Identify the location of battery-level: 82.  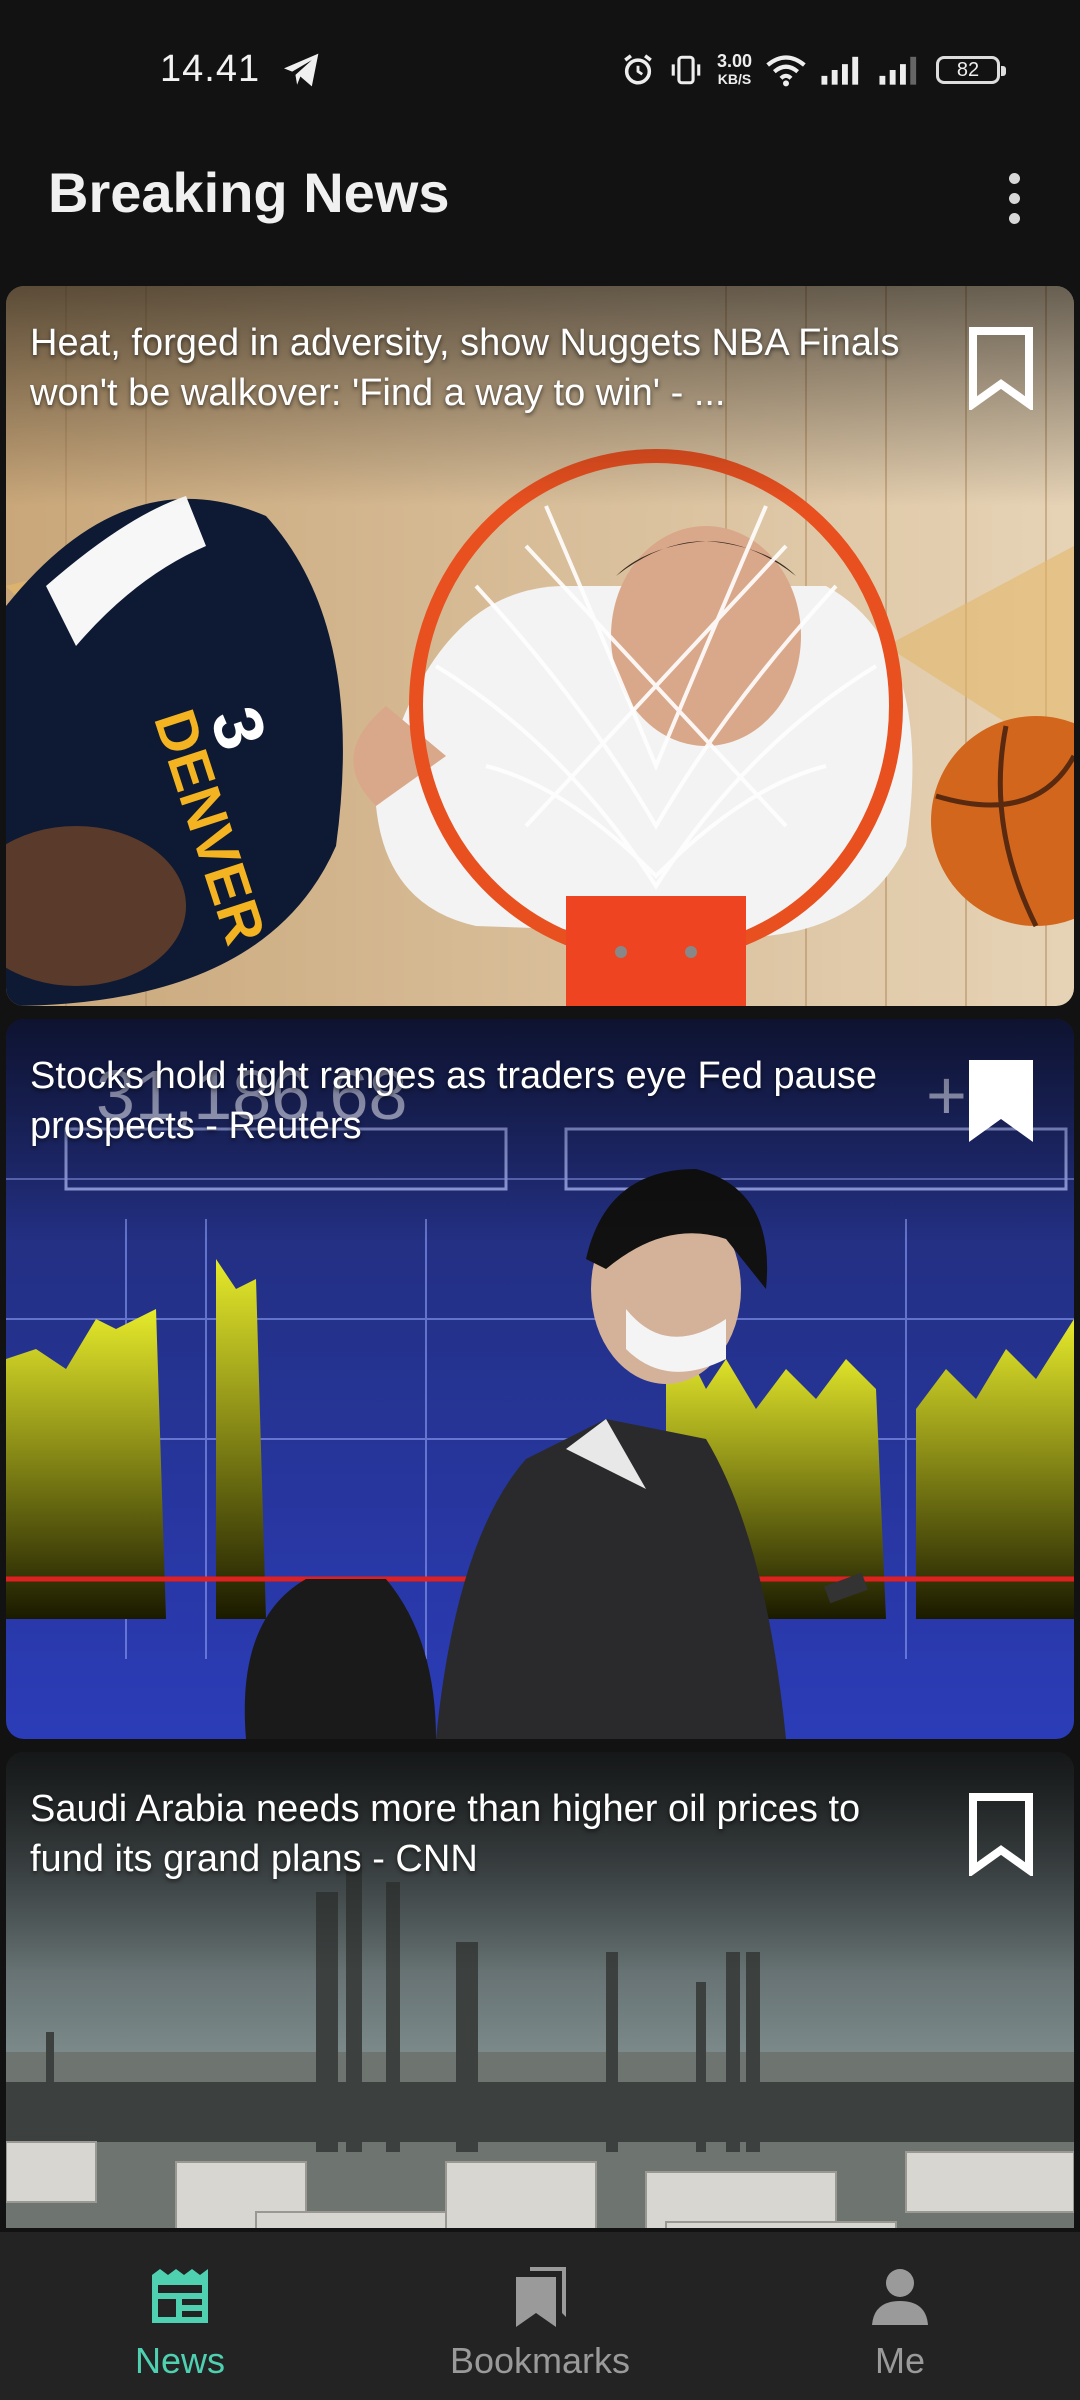
(968, 69).